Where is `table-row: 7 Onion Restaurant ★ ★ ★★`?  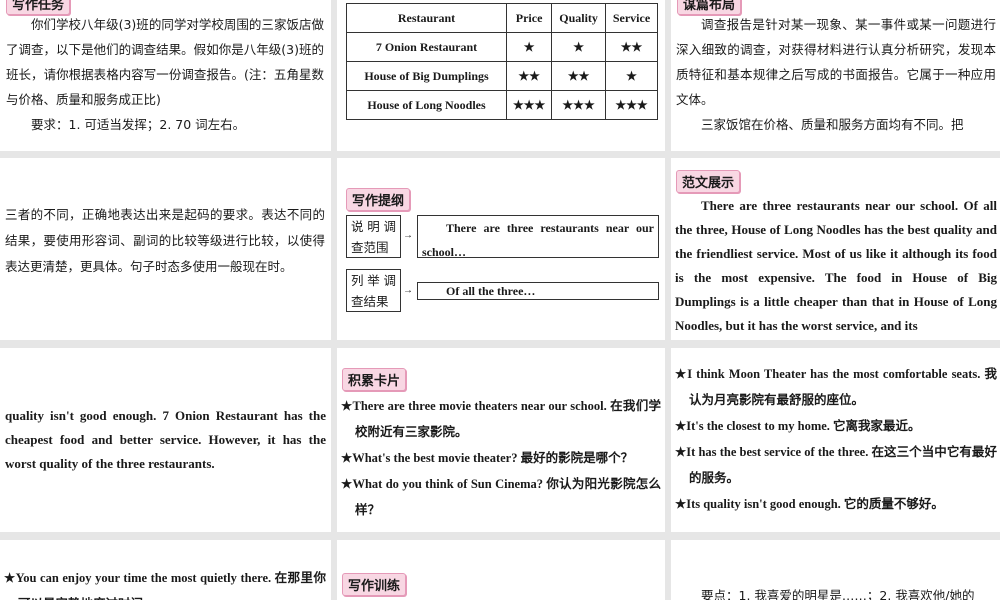
table-row: 7 Onion Restaurant ★ ★ ★★ is located at coordinates (502, 47).